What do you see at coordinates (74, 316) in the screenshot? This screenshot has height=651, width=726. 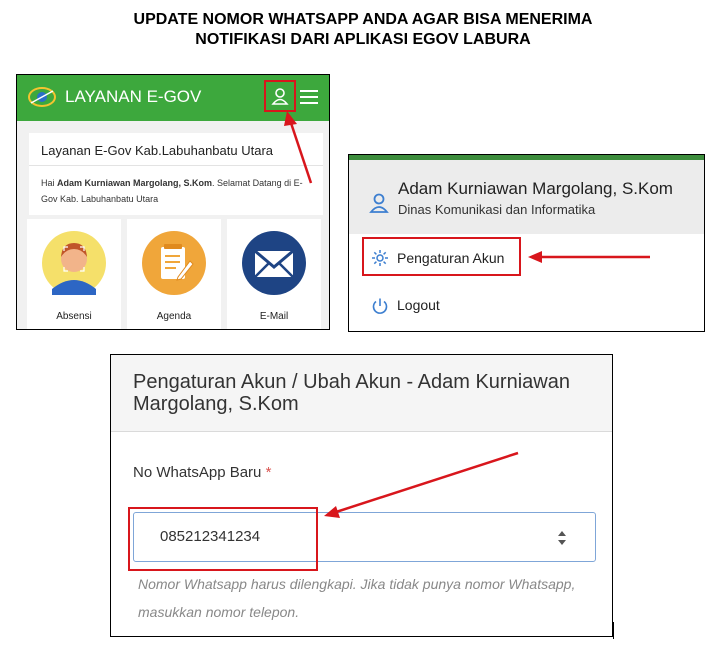 I see `tile-label: Absensi` at bounding box center [74, 316].